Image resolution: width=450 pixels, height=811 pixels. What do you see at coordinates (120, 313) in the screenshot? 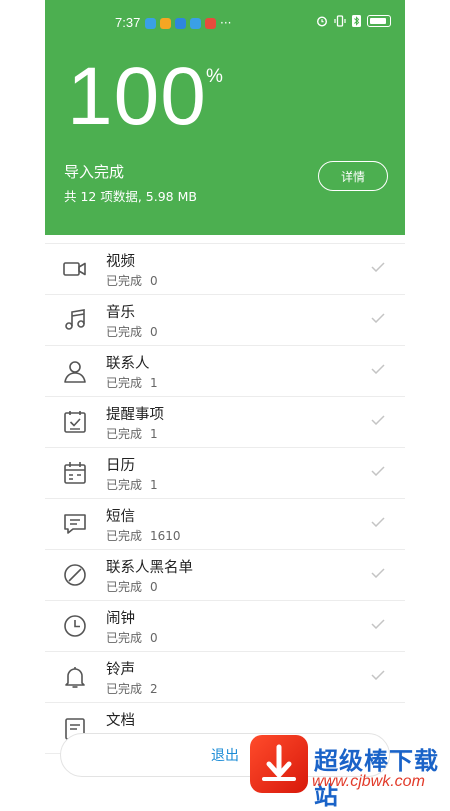
I see `item-name: 音乐` at bounding box center [120, 313].